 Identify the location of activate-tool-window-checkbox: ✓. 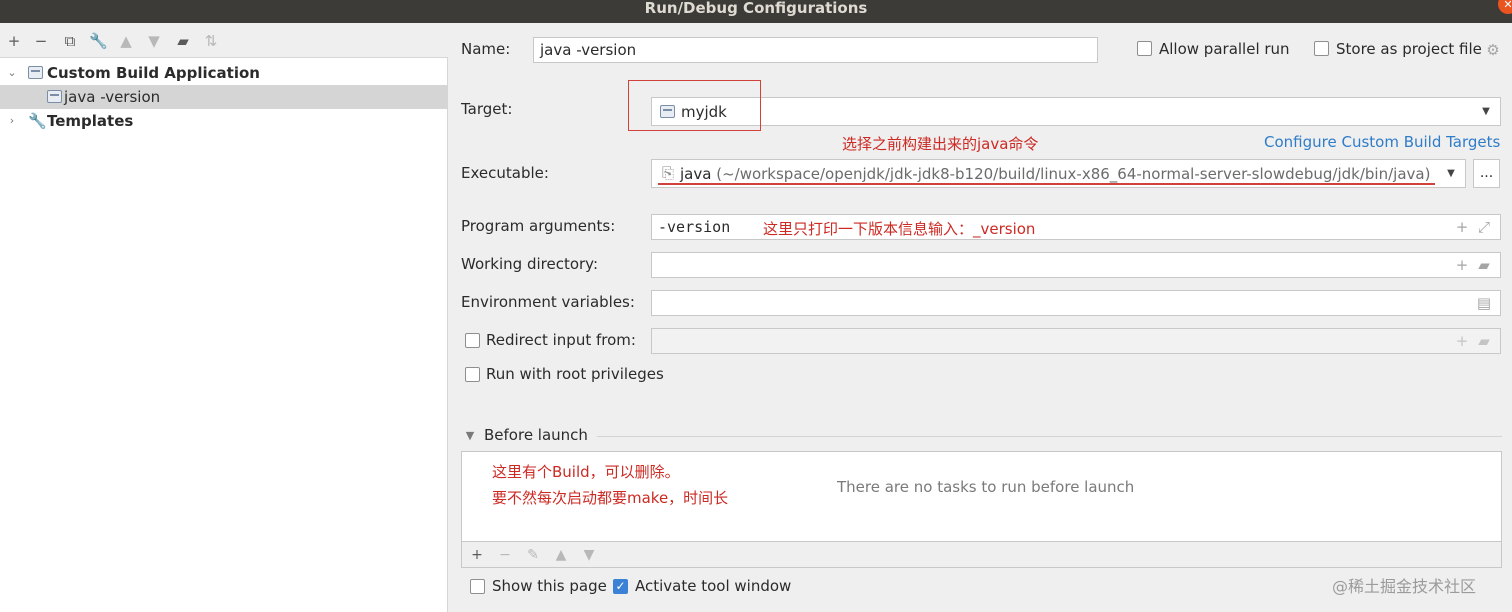
(620, 586).